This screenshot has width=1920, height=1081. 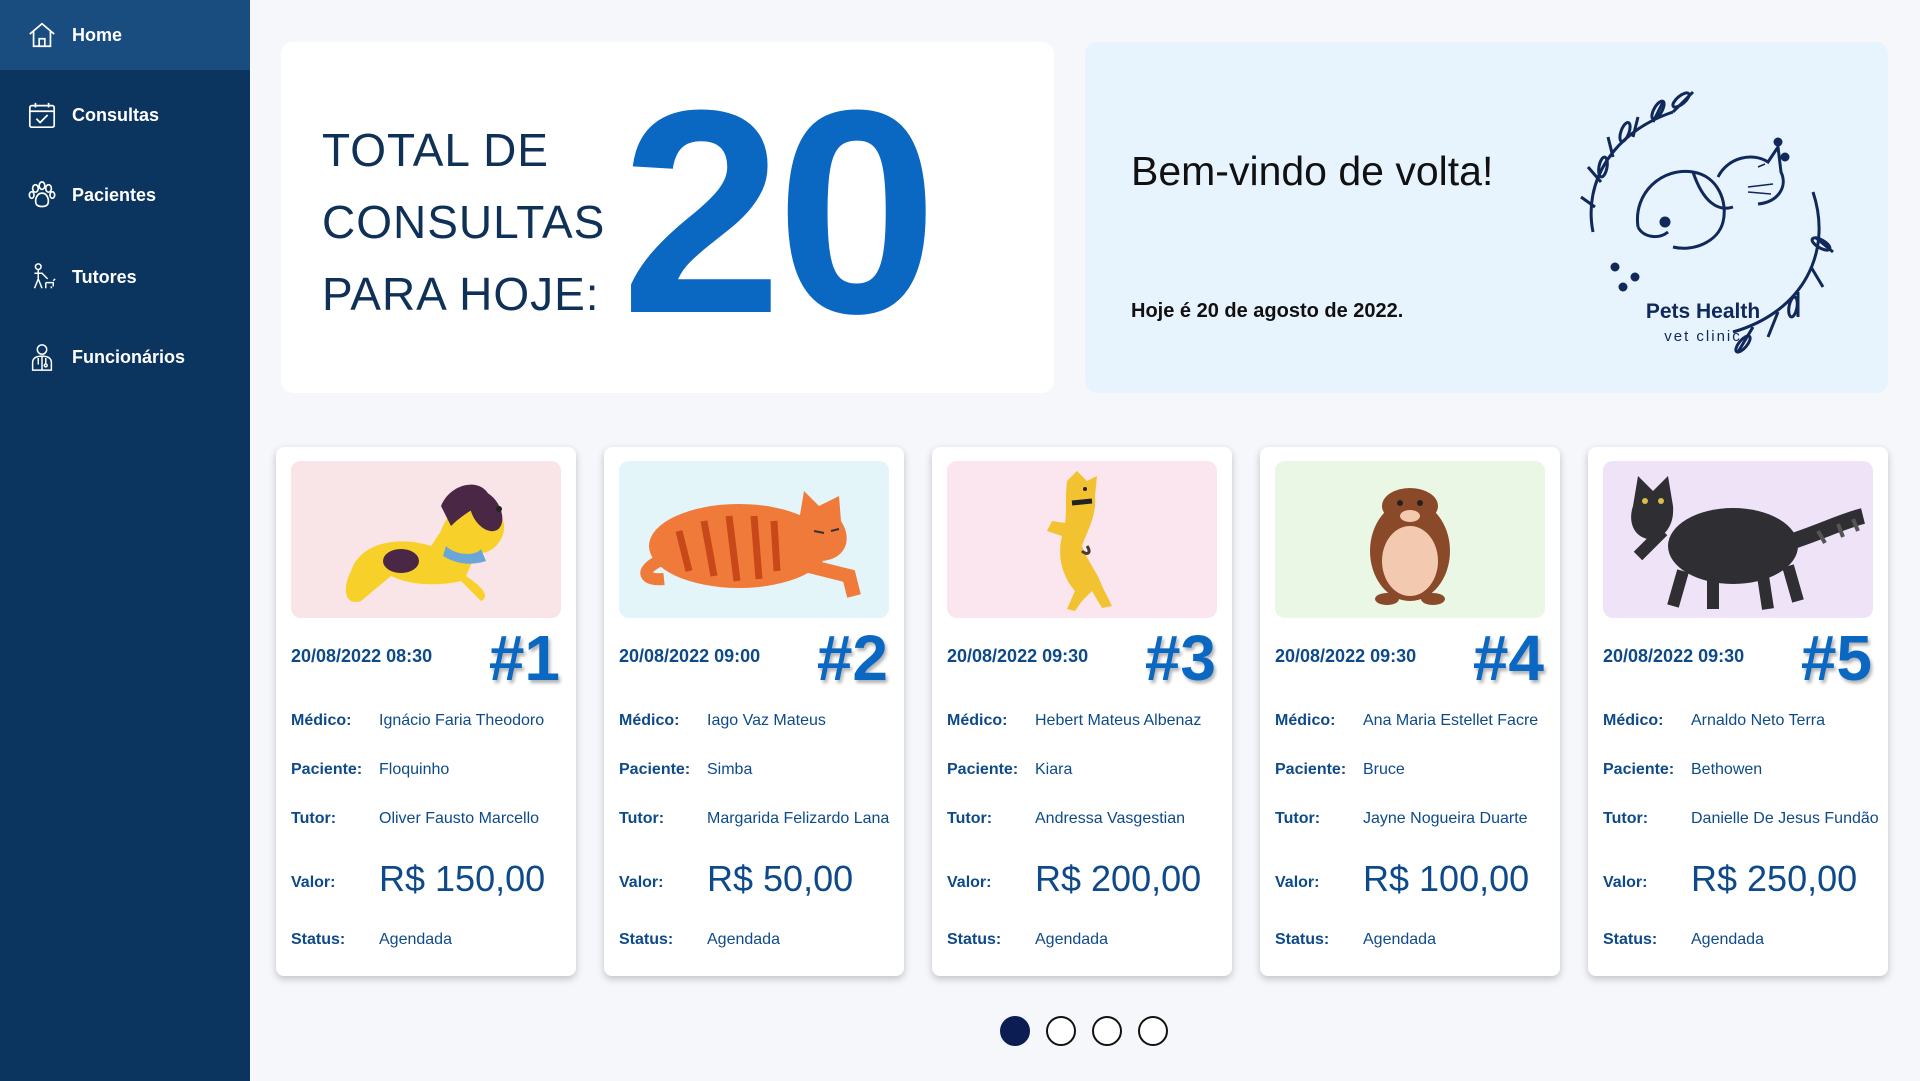 What do you see at coordinates (414, 769) in the screenshot?
I see `field-value-paciente: Floquinho` at bounding box center [414, 769].